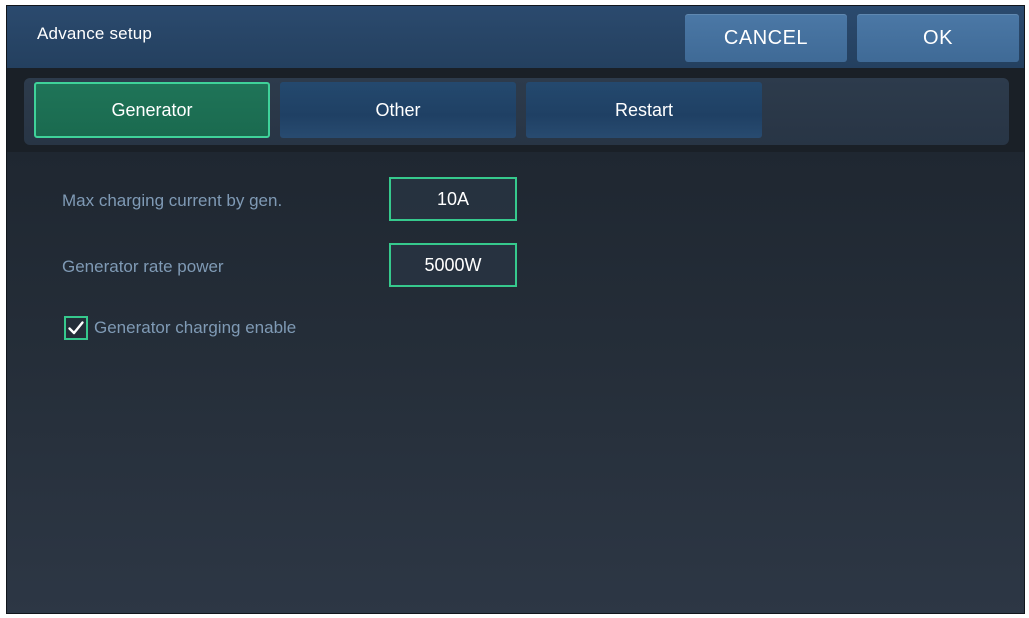 This screenshot has height=618, width=1029. Describe the element at coordinates (398, 110) in the screenshot. I see `tab-other: Other` at that location.